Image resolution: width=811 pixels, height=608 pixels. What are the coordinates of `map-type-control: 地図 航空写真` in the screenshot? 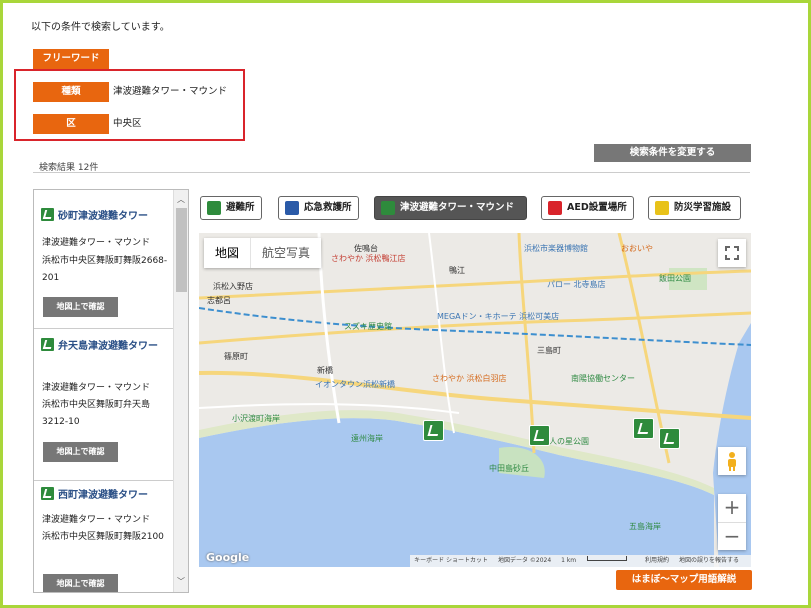 It's located at (263, 253).